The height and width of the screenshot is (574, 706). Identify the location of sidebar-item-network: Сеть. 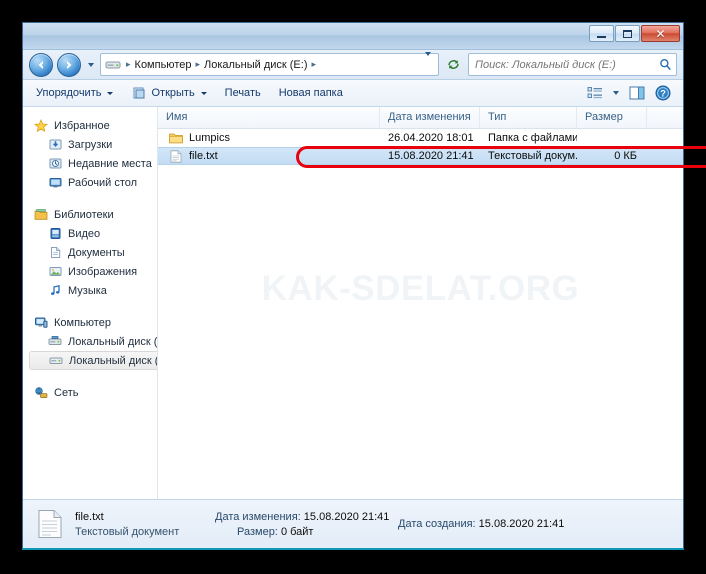
(90, 392).